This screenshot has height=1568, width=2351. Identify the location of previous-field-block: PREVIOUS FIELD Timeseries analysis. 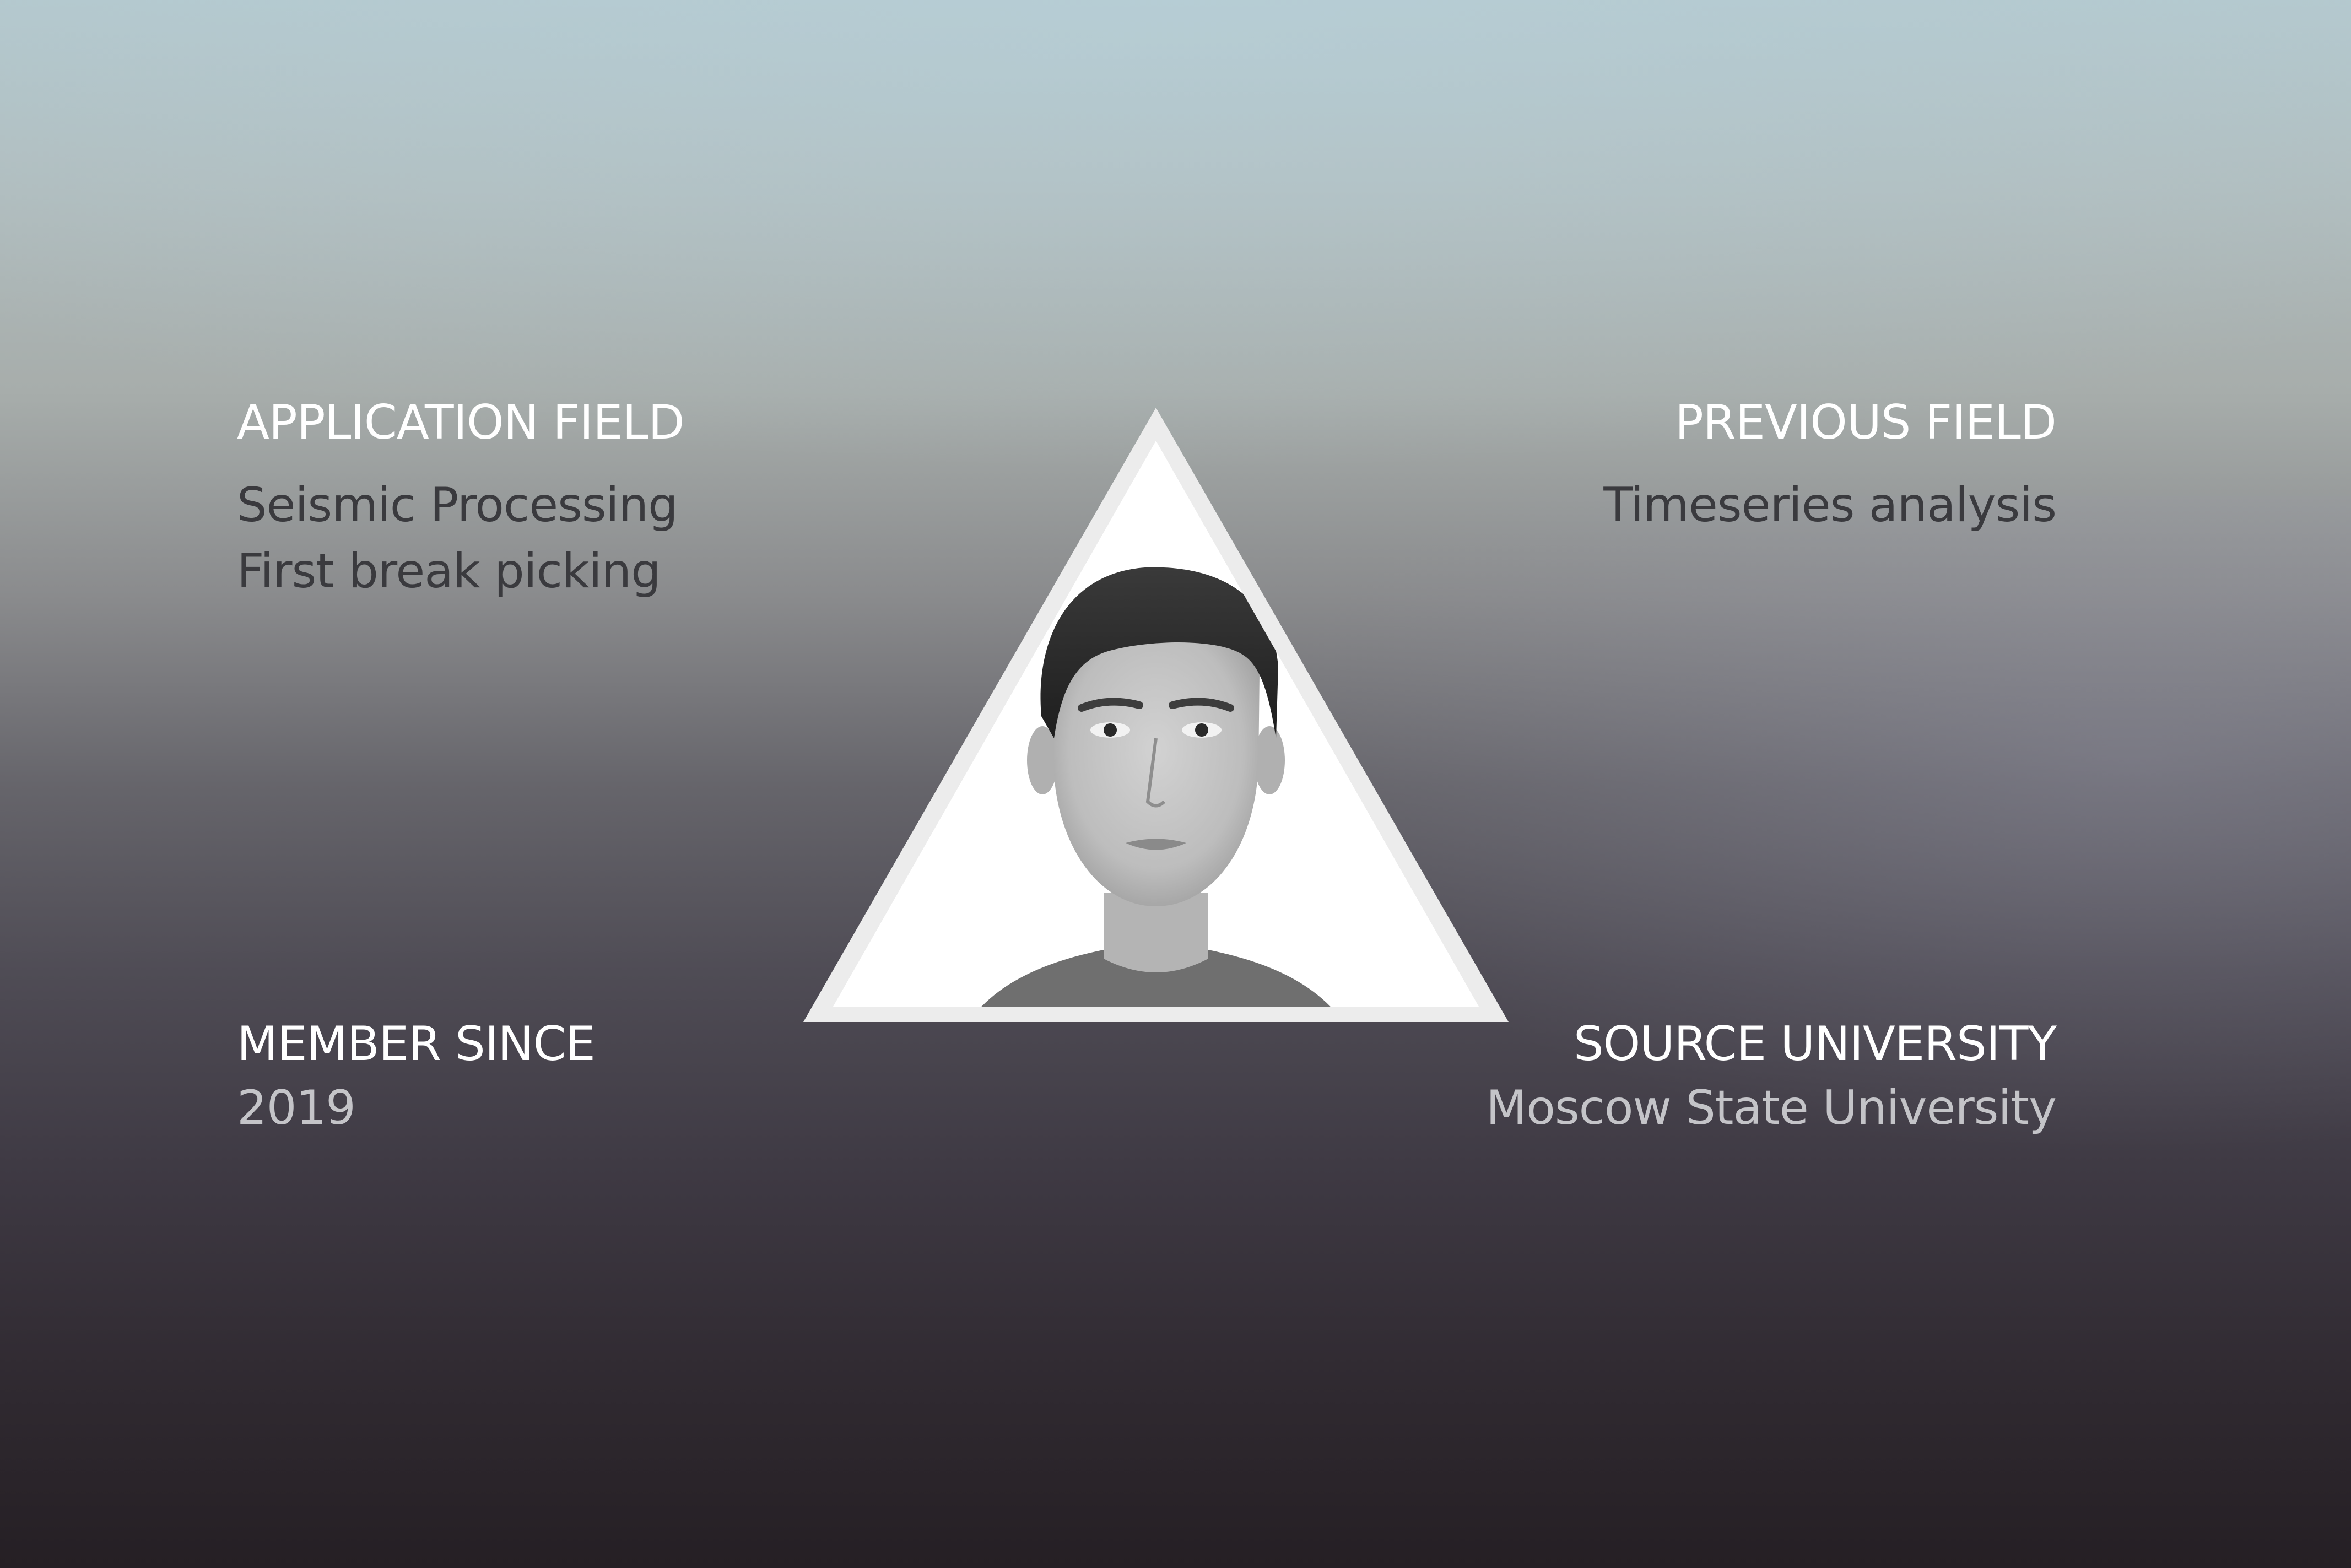
(1830, 467).